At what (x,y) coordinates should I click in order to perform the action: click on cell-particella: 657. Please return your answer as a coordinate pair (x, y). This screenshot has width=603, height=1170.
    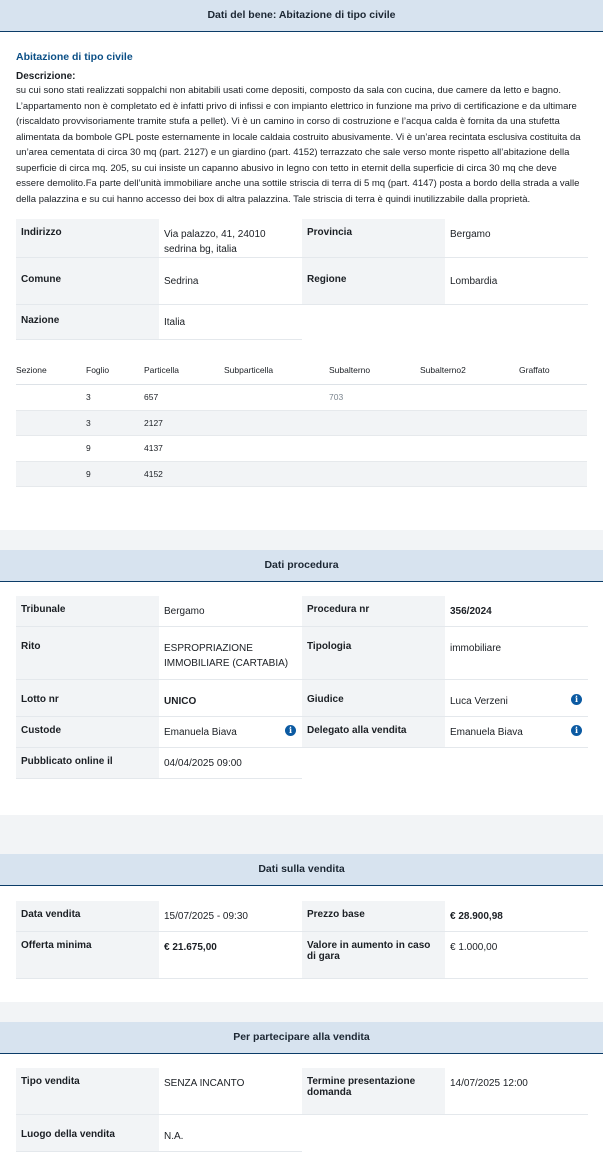
    Looking at the image, I should click on (184, 397).